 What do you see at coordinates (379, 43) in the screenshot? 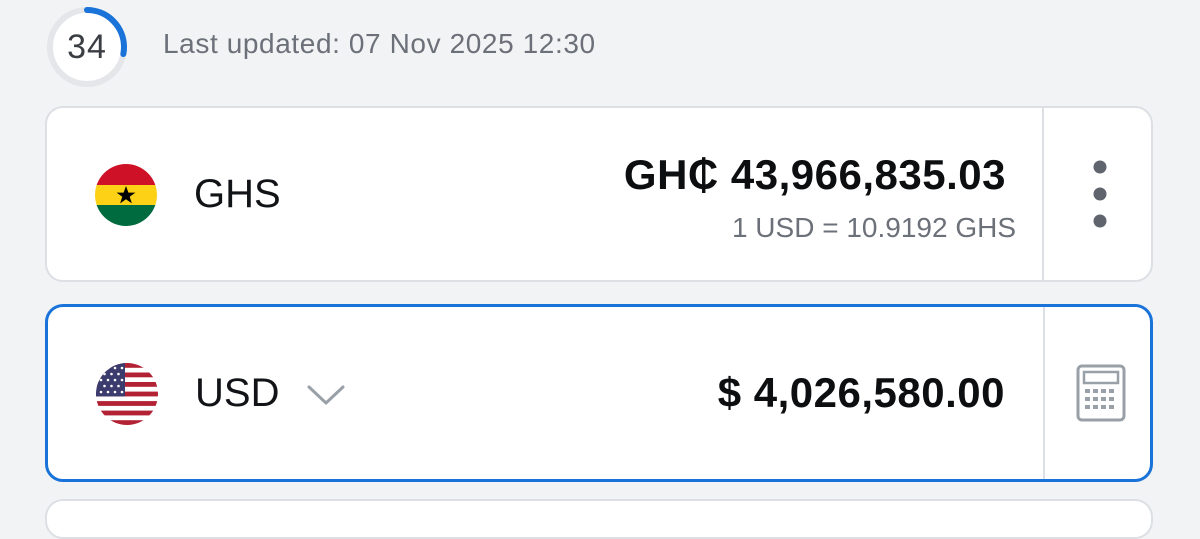
I see `last-updated-text: Last updated: 07 Nov 2025 12:30` at bounding box center [379, 43].